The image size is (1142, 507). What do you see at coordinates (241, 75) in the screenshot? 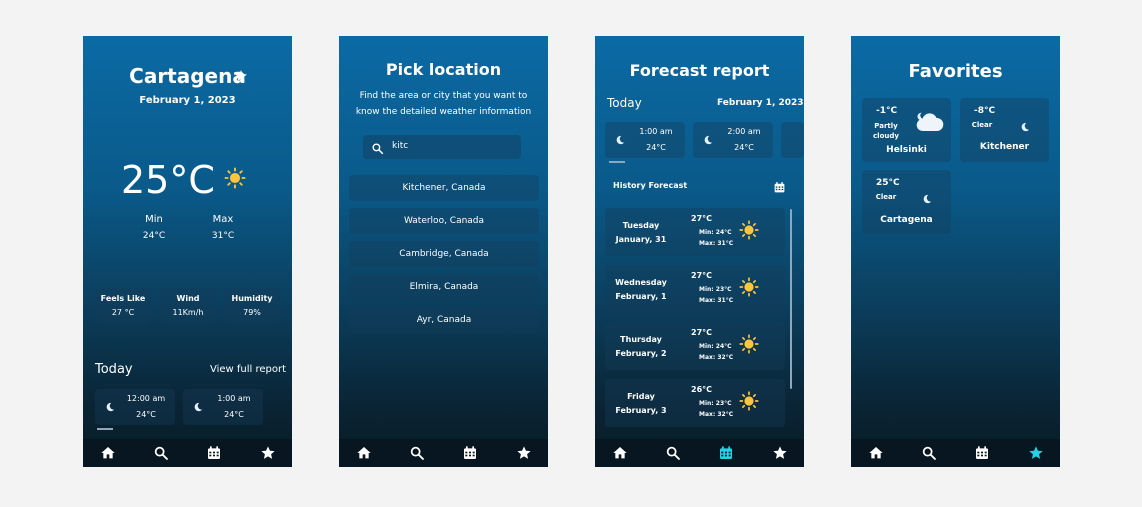
I see `favorite-star-icon` at bounding box center [241, 75].